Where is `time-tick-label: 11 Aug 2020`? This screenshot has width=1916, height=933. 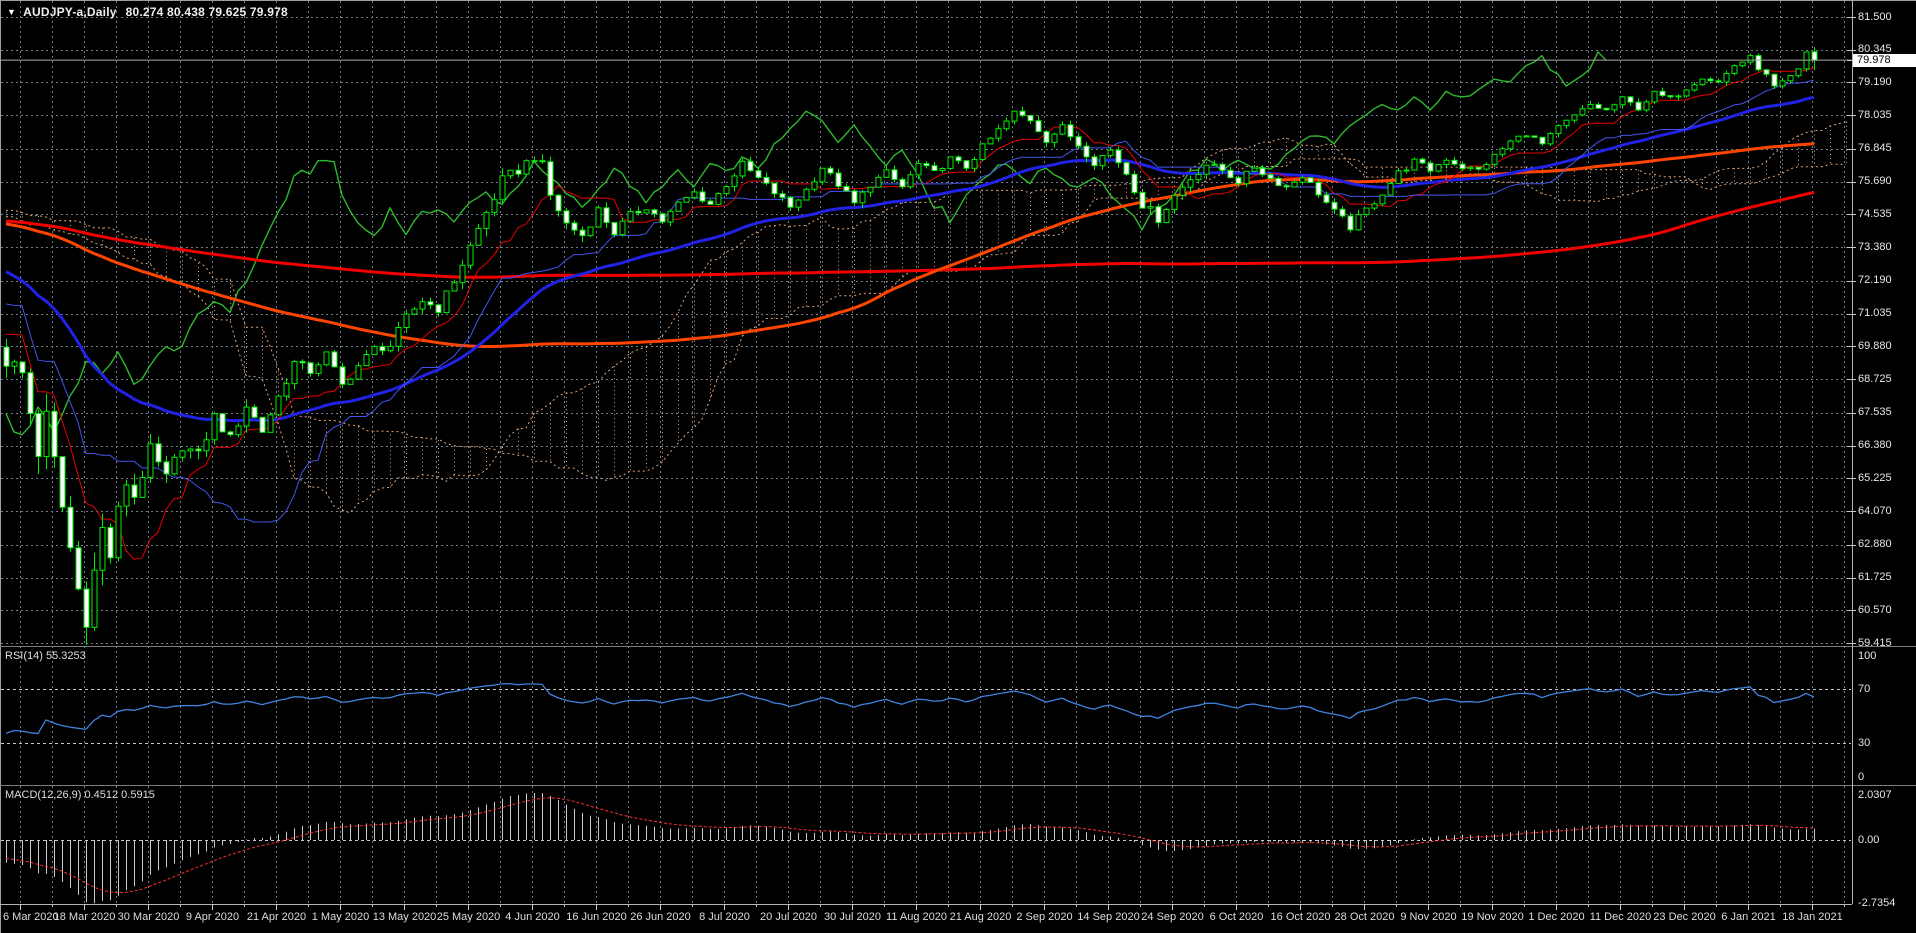
time-tick-label: 11 Aug 2020 is located at coordinates (916, 917).